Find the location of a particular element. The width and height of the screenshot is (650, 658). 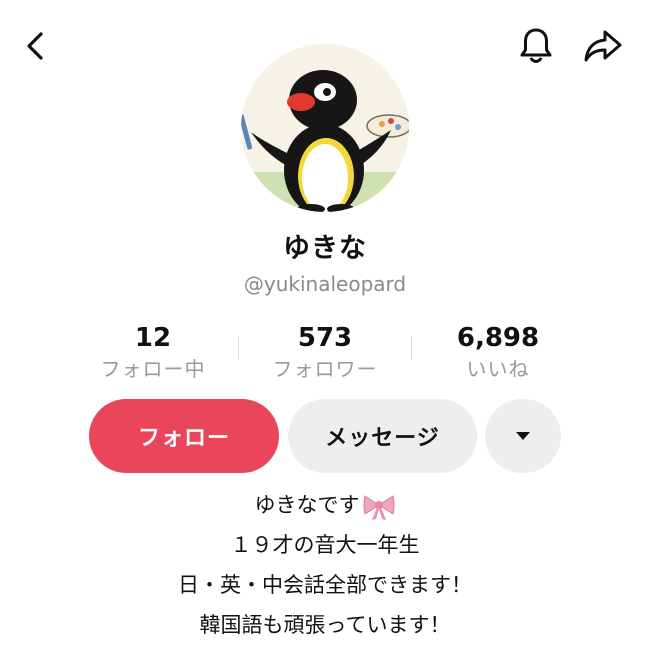

bio-line-3: 日・英・中会話全部できます！ is located at coordinates (325, 585).